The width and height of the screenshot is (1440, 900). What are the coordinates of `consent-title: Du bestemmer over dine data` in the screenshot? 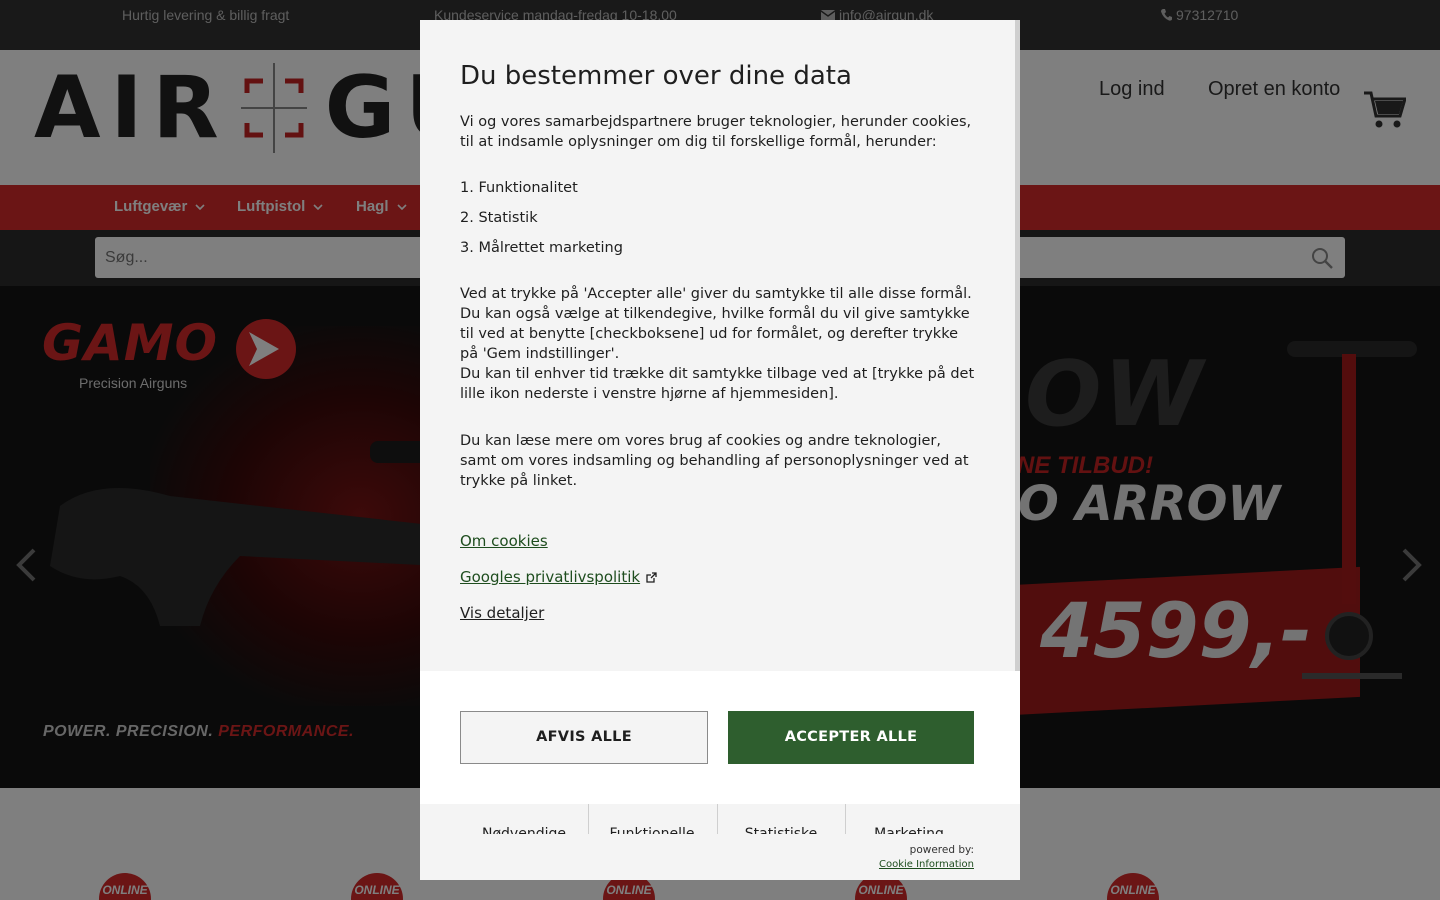 It's located at (656, 76).